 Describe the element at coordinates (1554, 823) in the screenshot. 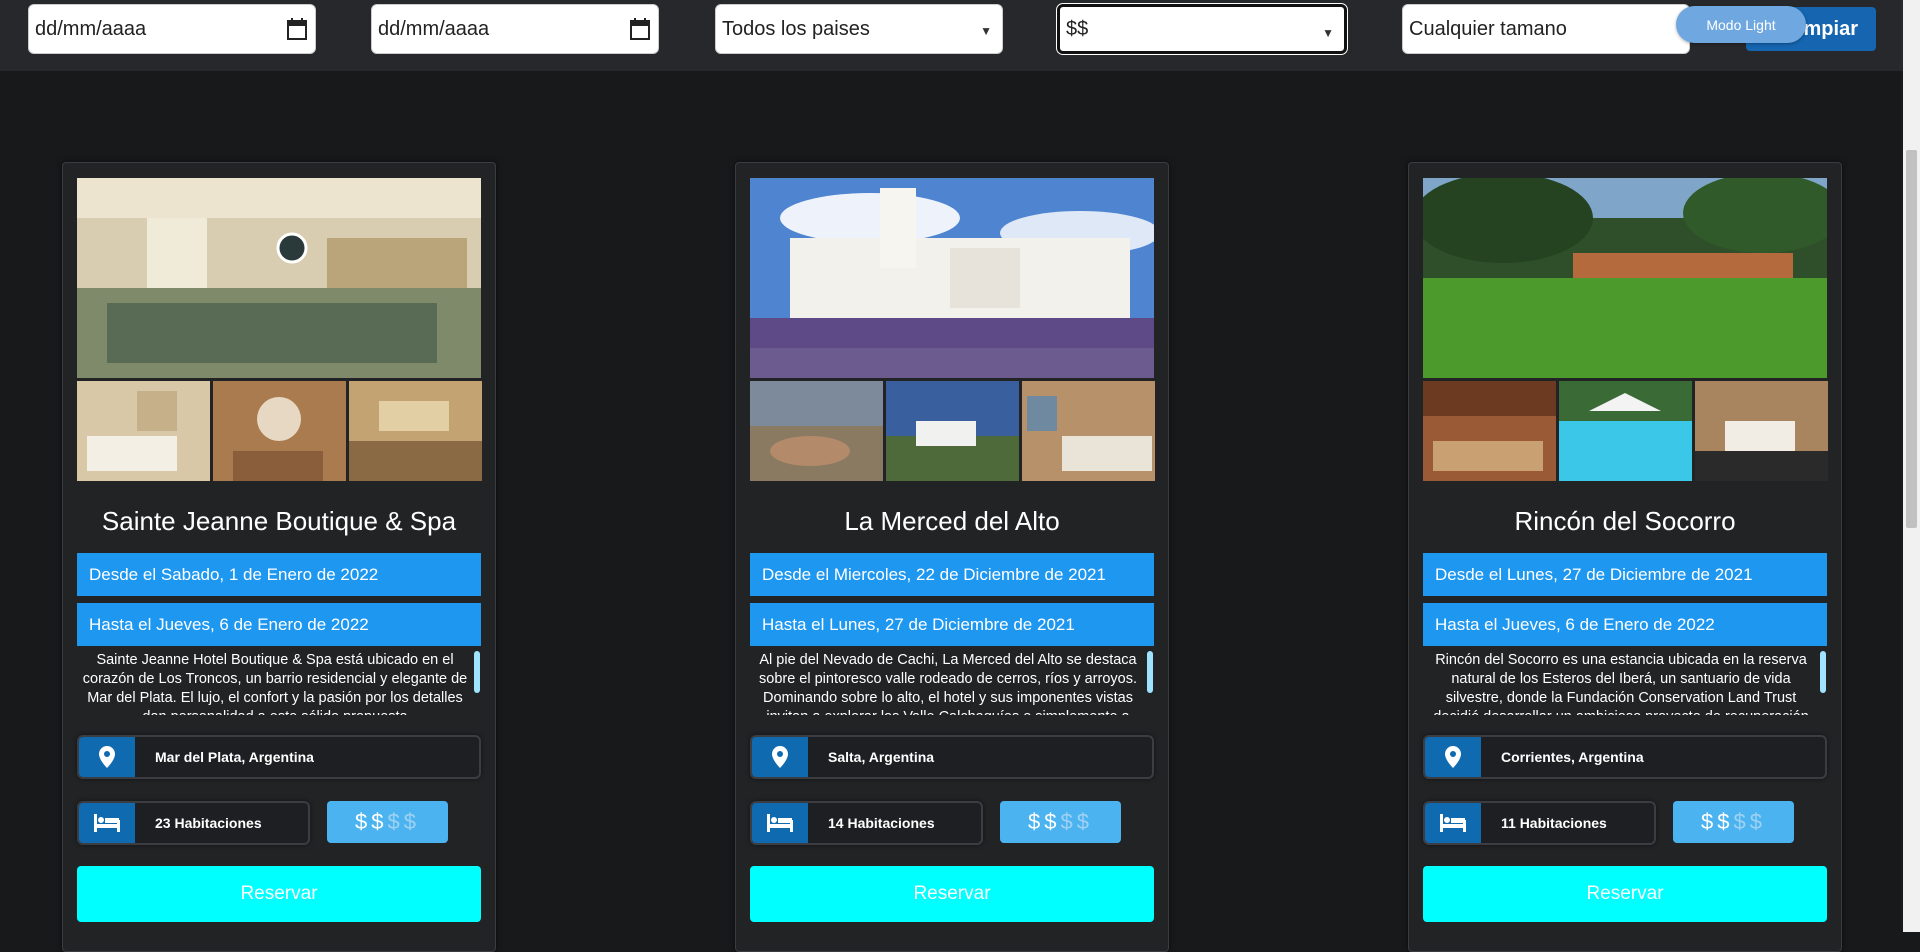

I see `rooms-text: 11 Habitaciones` at that location.